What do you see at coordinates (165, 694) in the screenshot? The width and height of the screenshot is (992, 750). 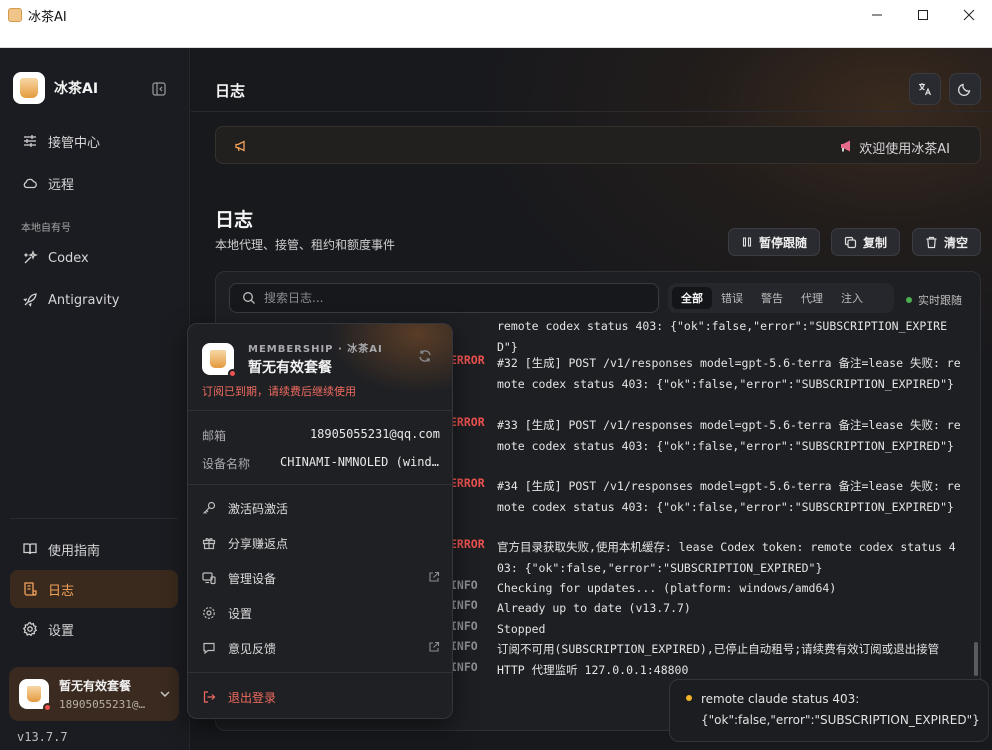 I see `chevron-down-icon` at bounding box center [165, 694].